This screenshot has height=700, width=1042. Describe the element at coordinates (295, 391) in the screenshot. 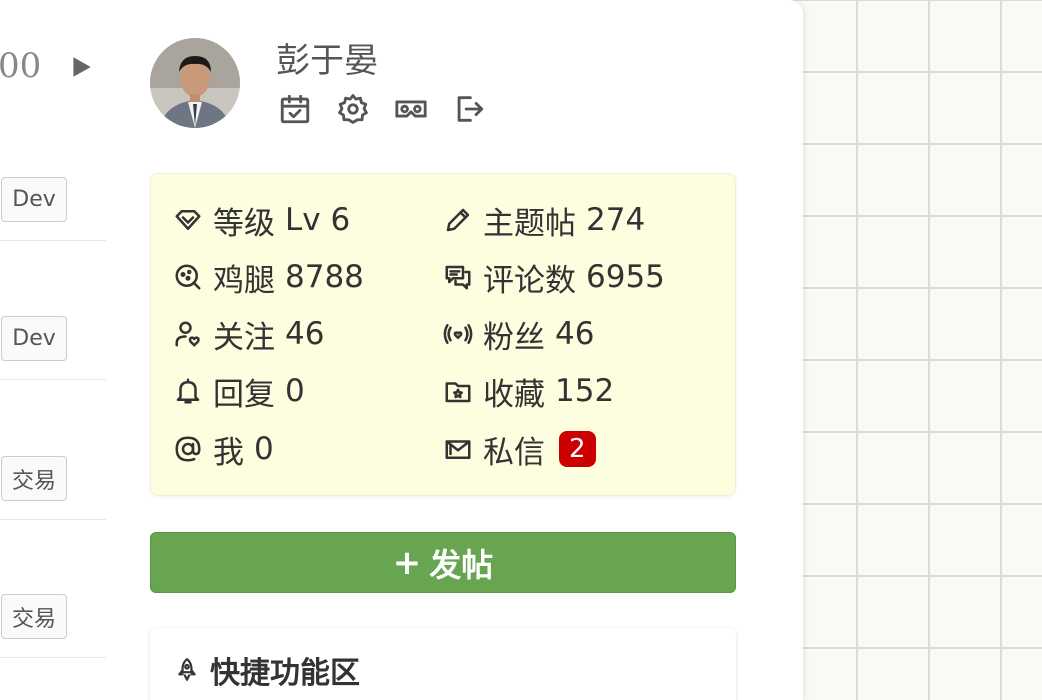

I see `stat-replies-value: 0` at that location.